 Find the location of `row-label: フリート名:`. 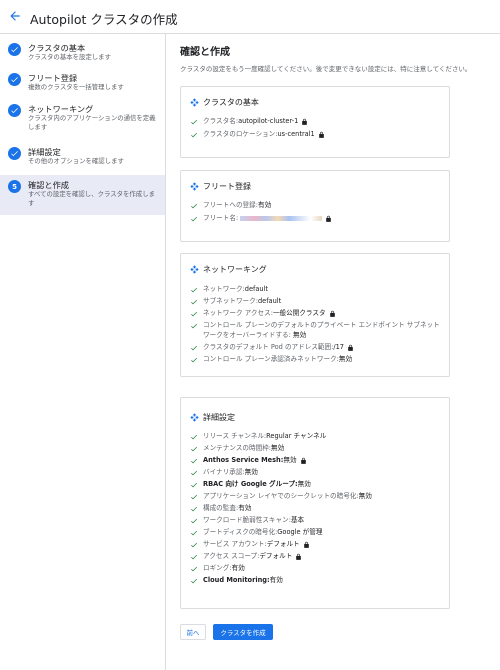

row-label: フリート名: is located at coordinates (221, 218).